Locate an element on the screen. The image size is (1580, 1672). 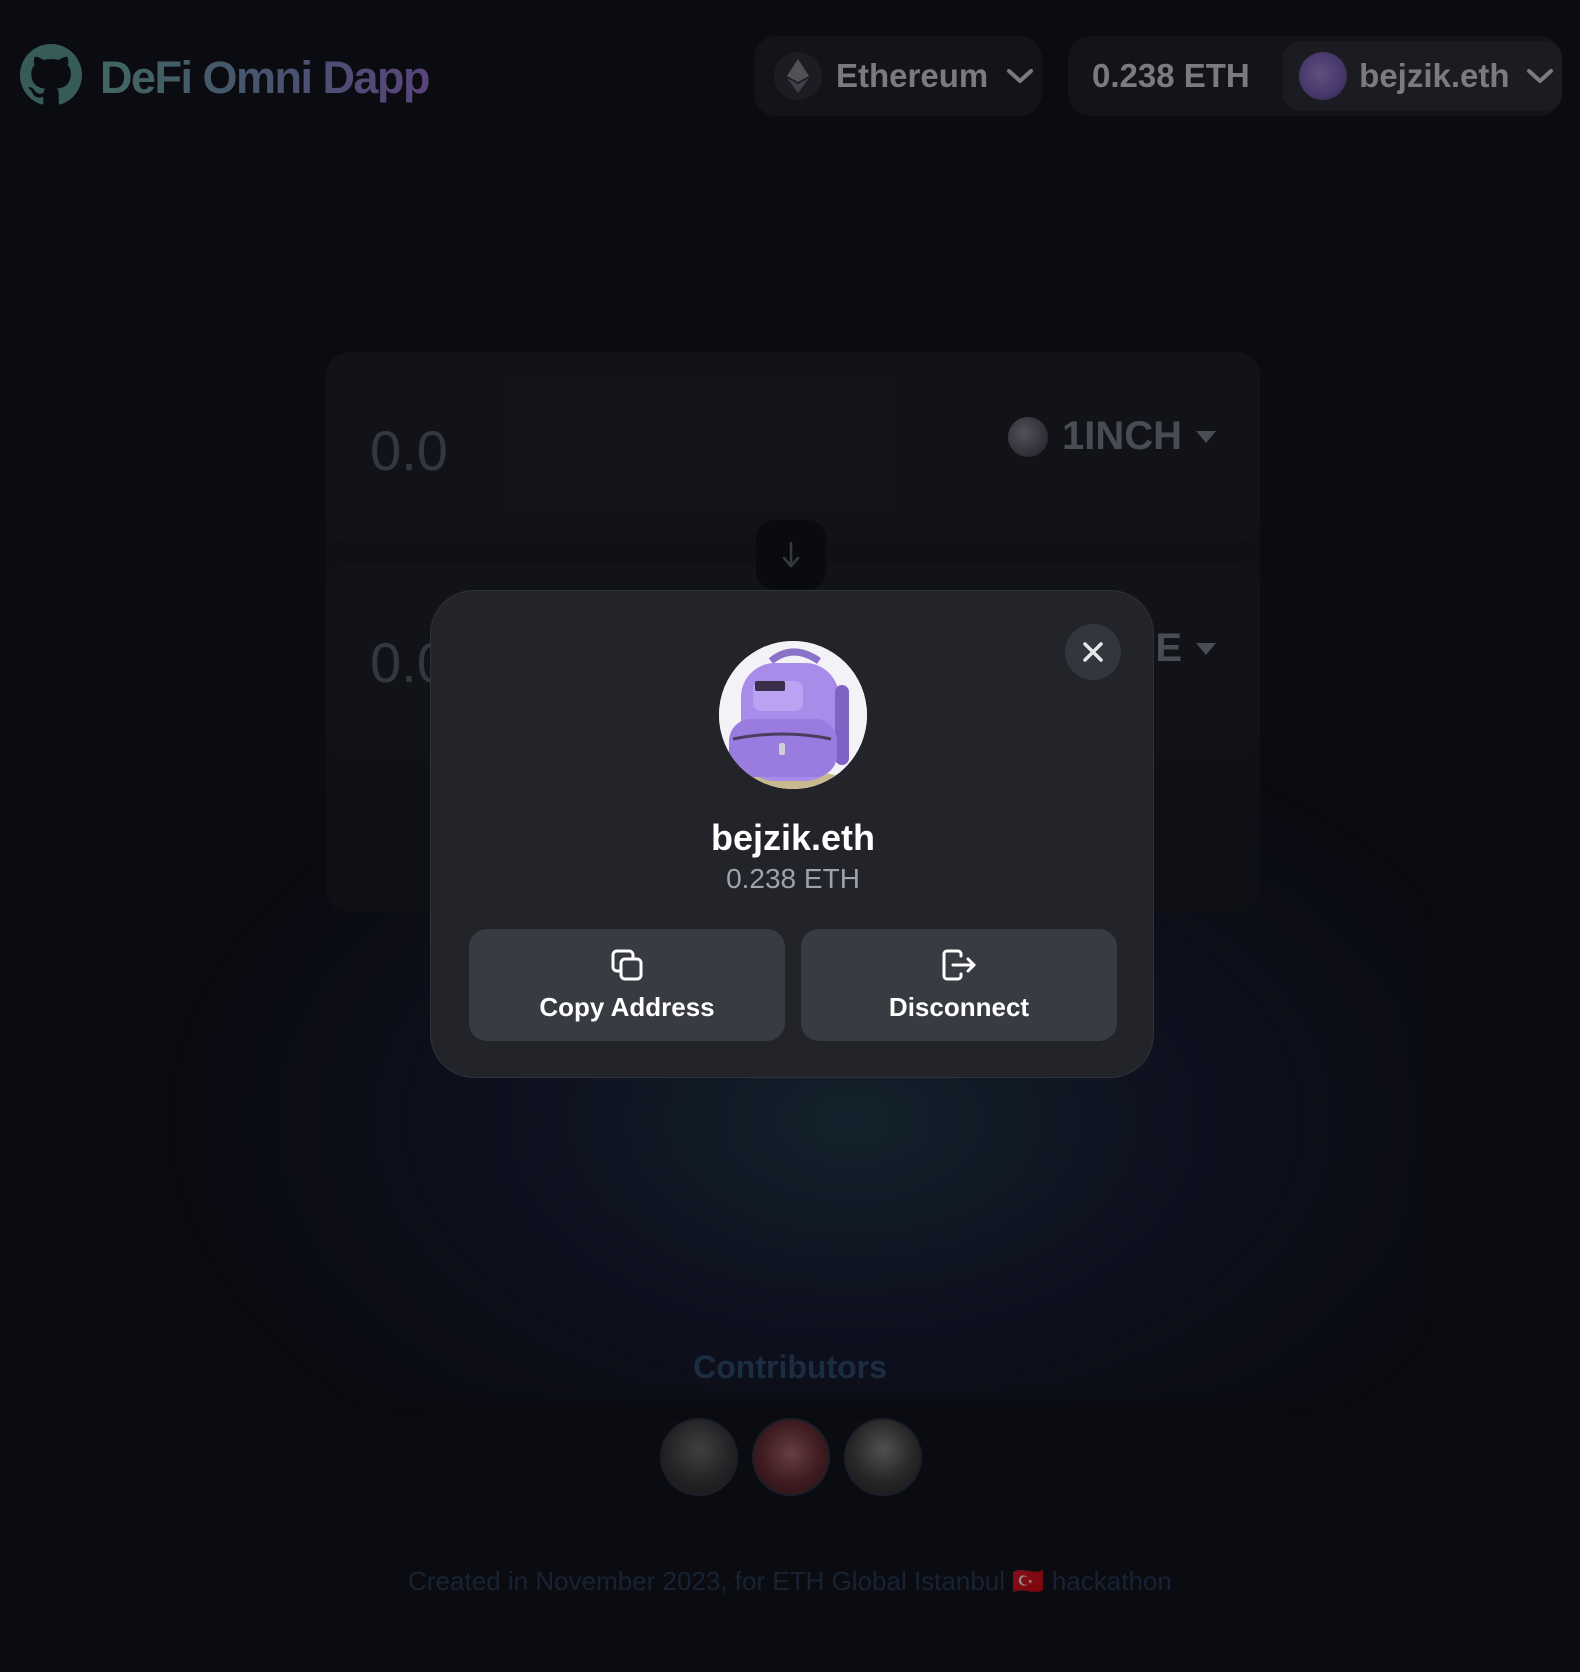
disconnect-button: Disconnect is located at coordinates (959, 985).